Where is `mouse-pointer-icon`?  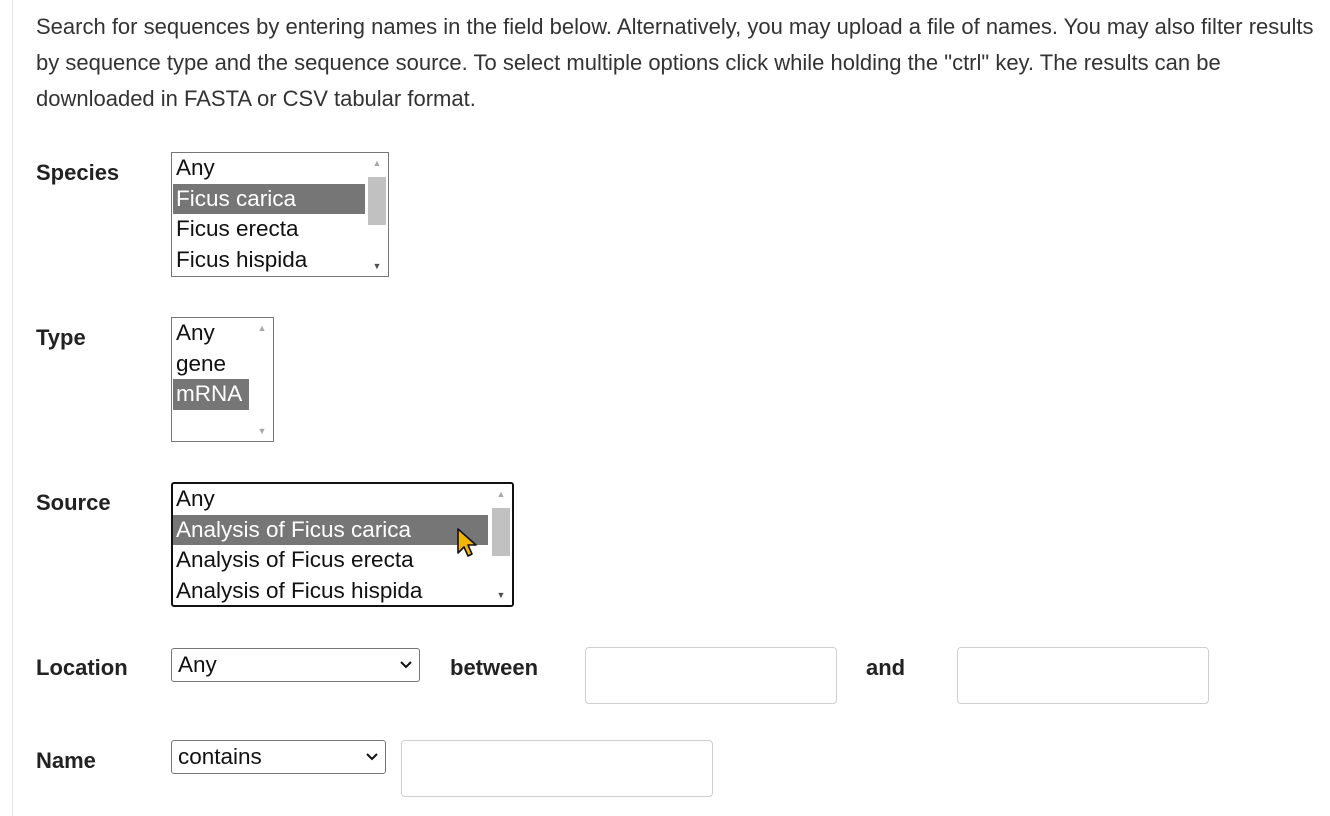 mouse-pointer-icon is located at coordinates (467, 542).